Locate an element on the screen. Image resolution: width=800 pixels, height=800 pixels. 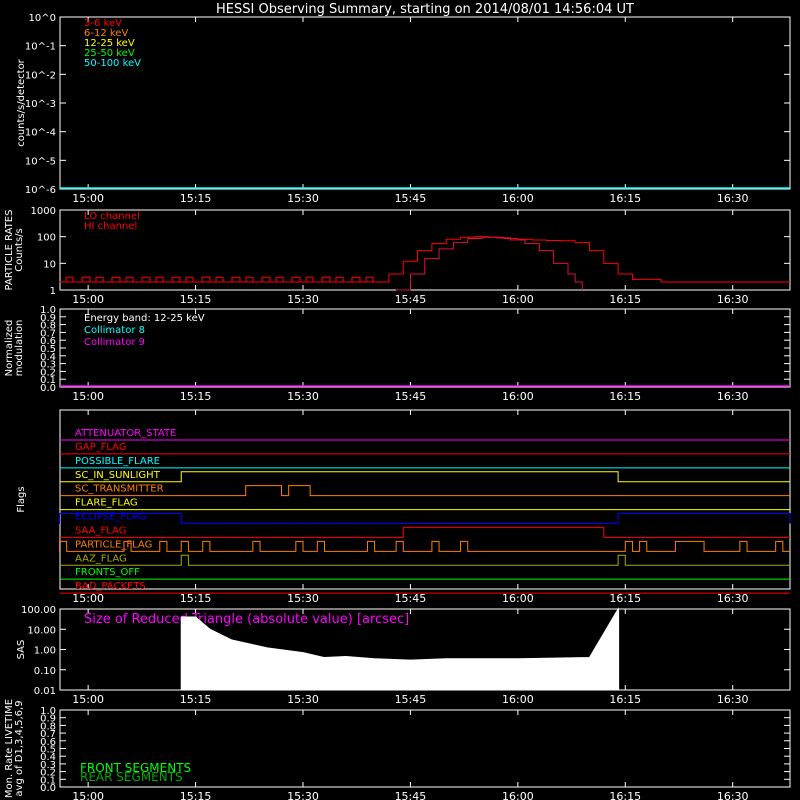
flags-x-tick-label: 16:15 is located at coordinates (625, 598).